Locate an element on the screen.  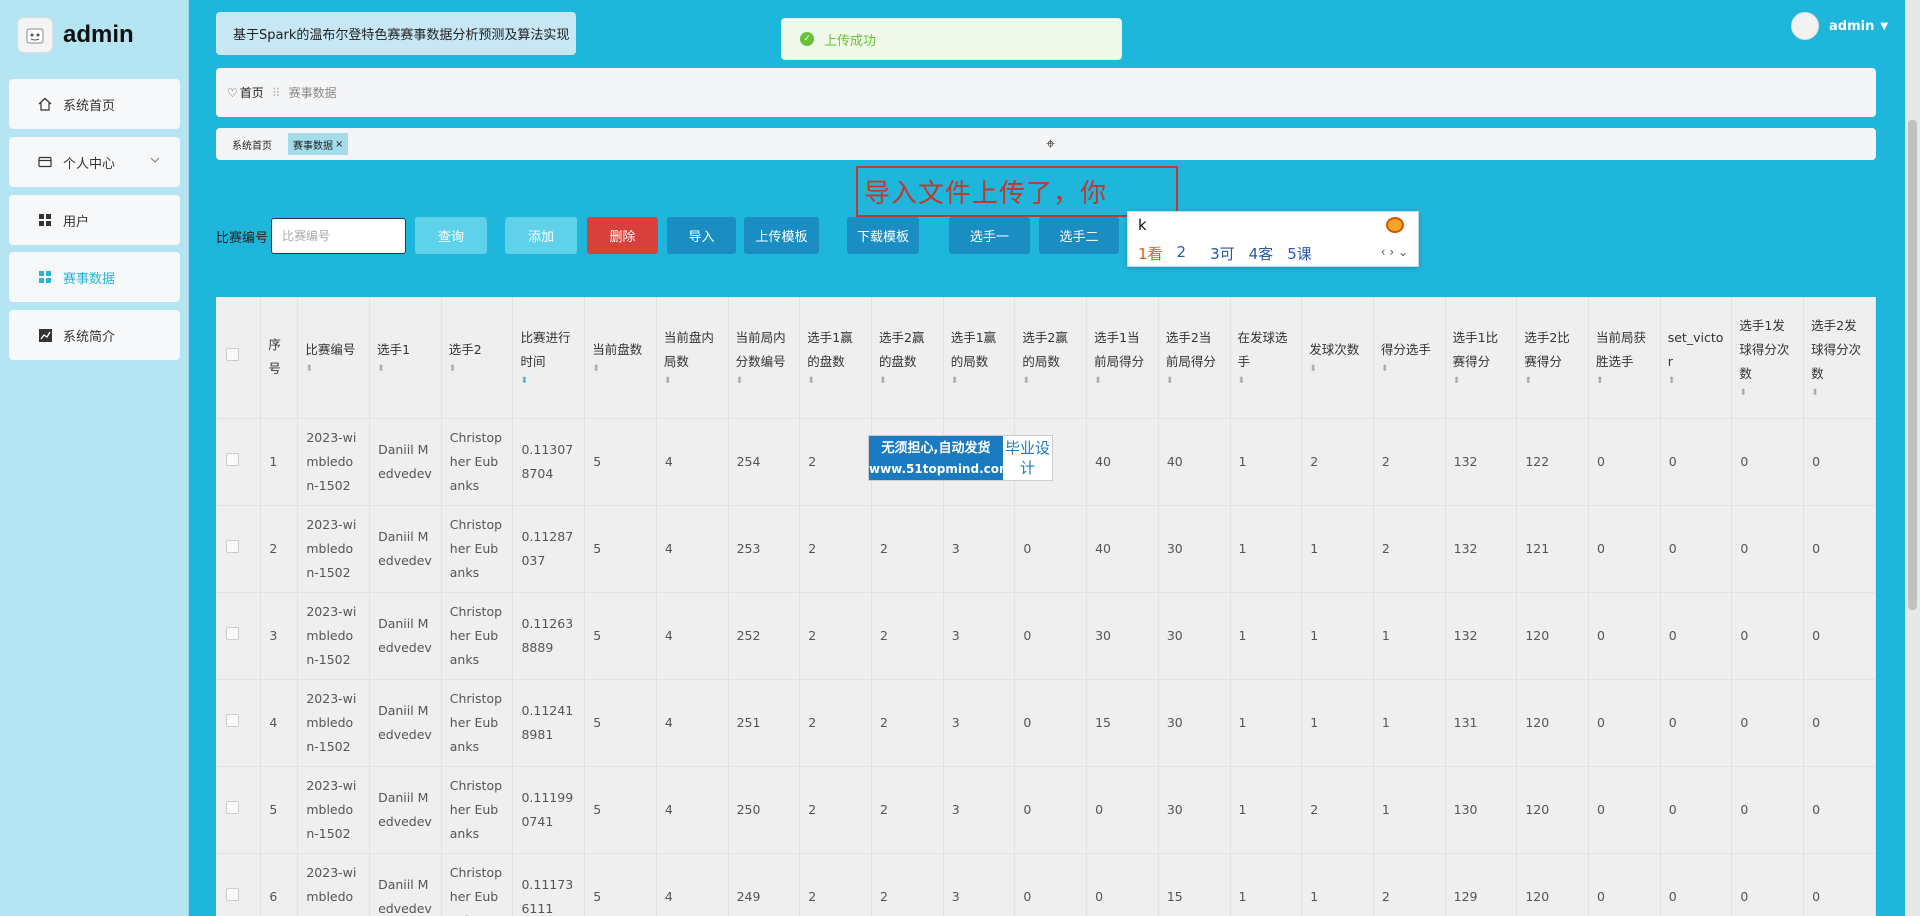
query-button: 查询 is located at coordinates (451, 235).